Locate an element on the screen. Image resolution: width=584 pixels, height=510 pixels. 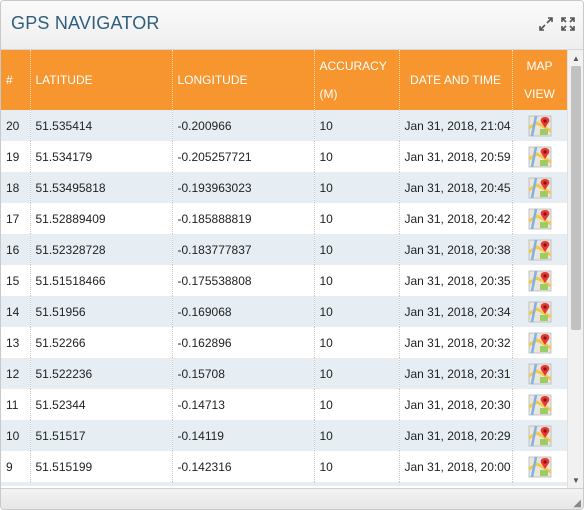
cell-date-time: Jan 31, 2018, 21:04 is located at coordinates (456, 125).